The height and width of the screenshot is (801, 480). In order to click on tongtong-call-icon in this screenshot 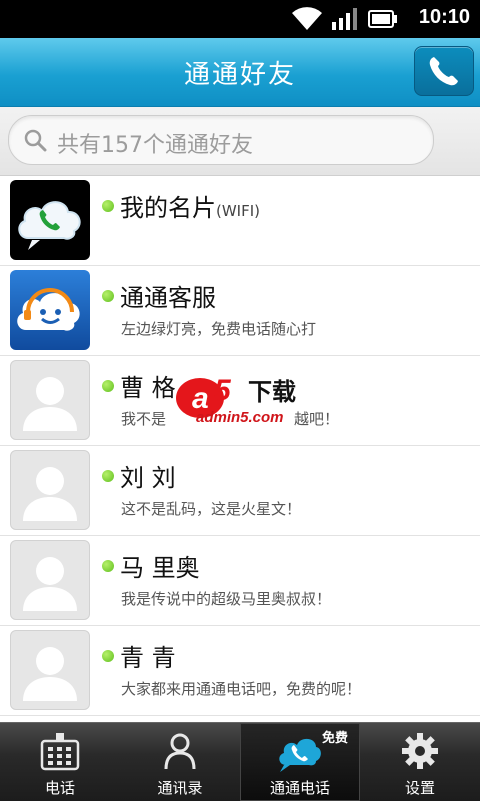, I will do `click(300, 755)`.